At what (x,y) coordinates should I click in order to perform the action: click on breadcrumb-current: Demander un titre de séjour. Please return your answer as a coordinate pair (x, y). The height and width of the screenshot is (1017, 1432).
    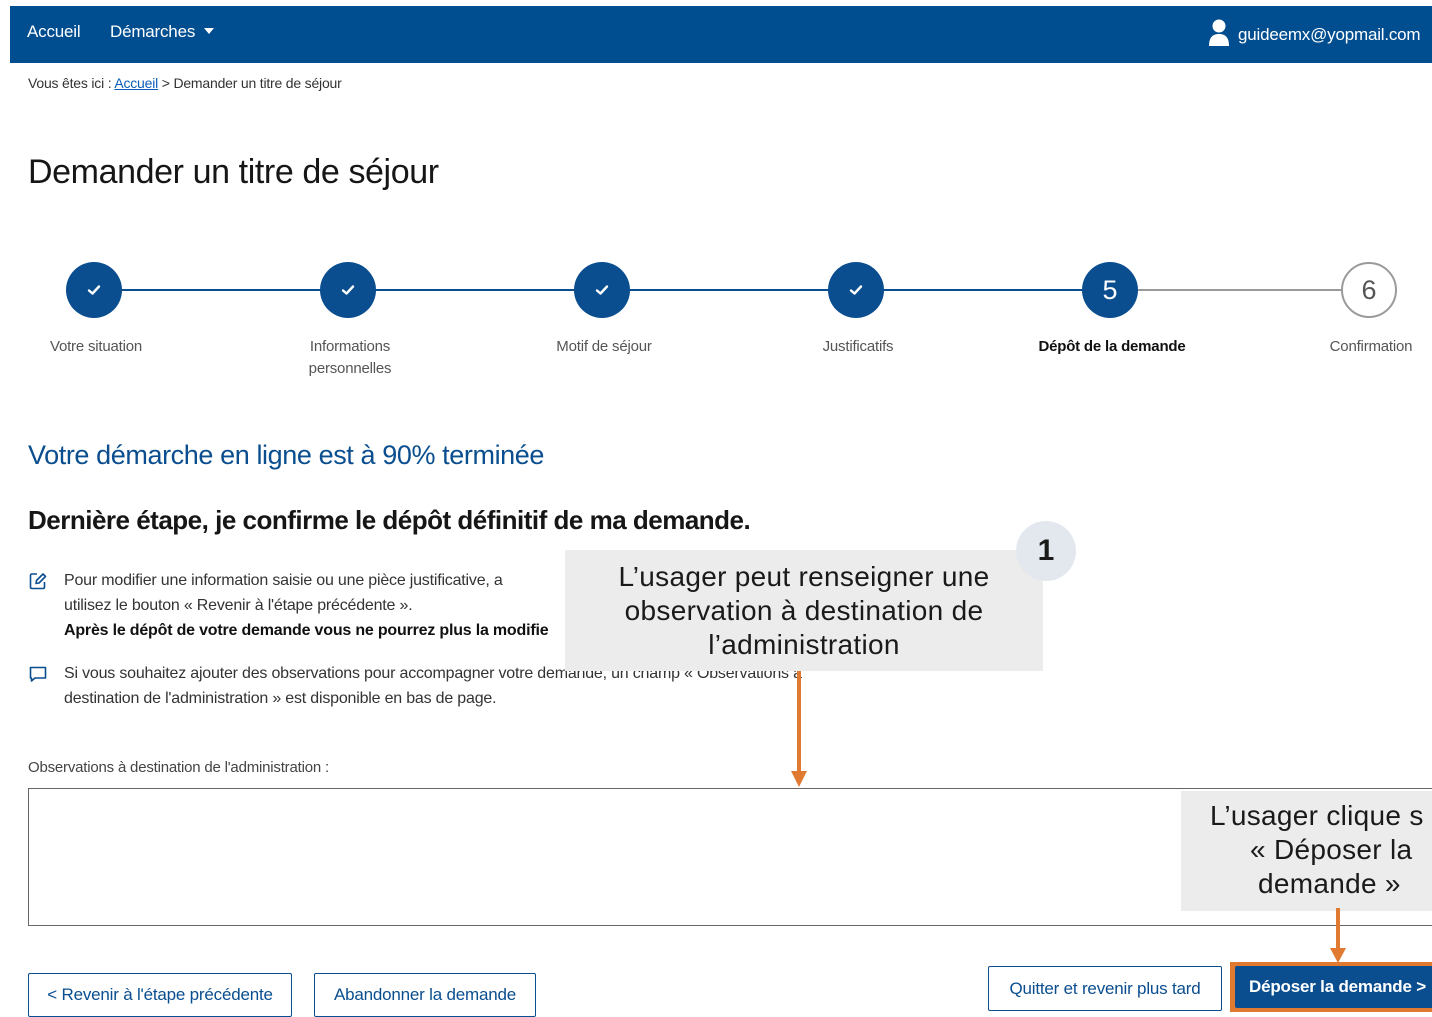
    Looking at the image, I should click on (257, 83).